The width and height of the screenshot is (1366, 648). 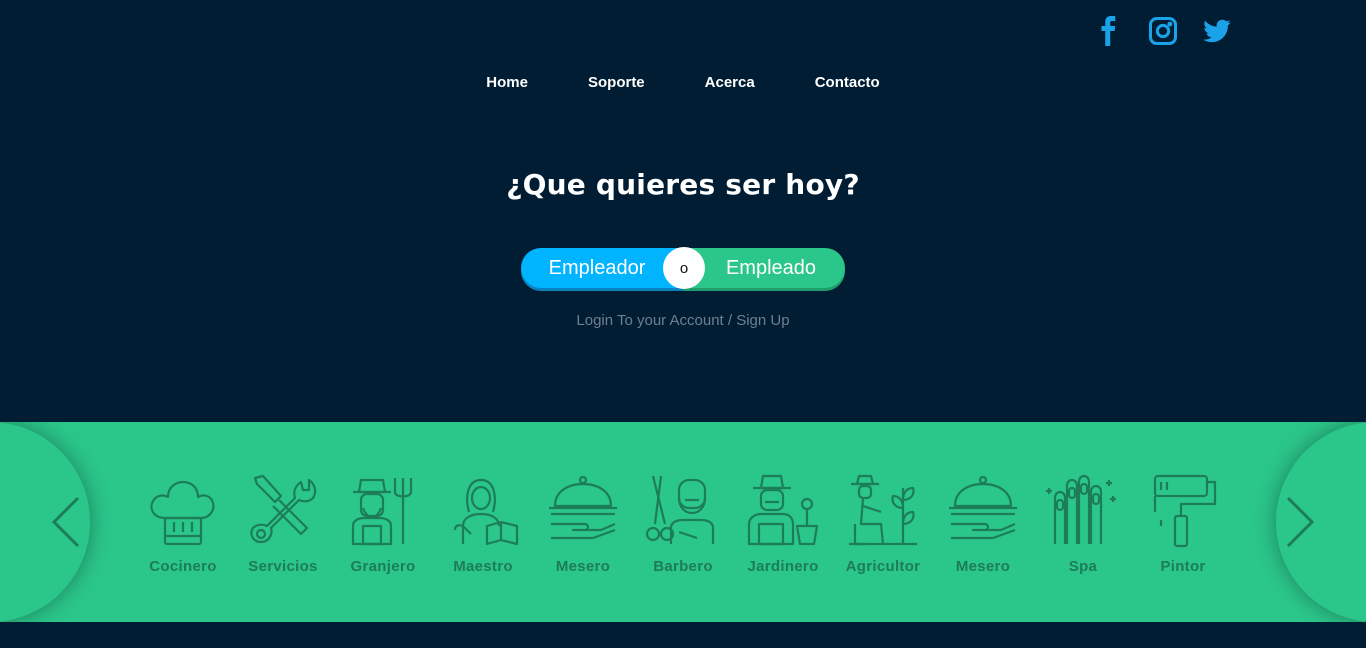 I want to click on tools-icon, so click(x=283, y=509).